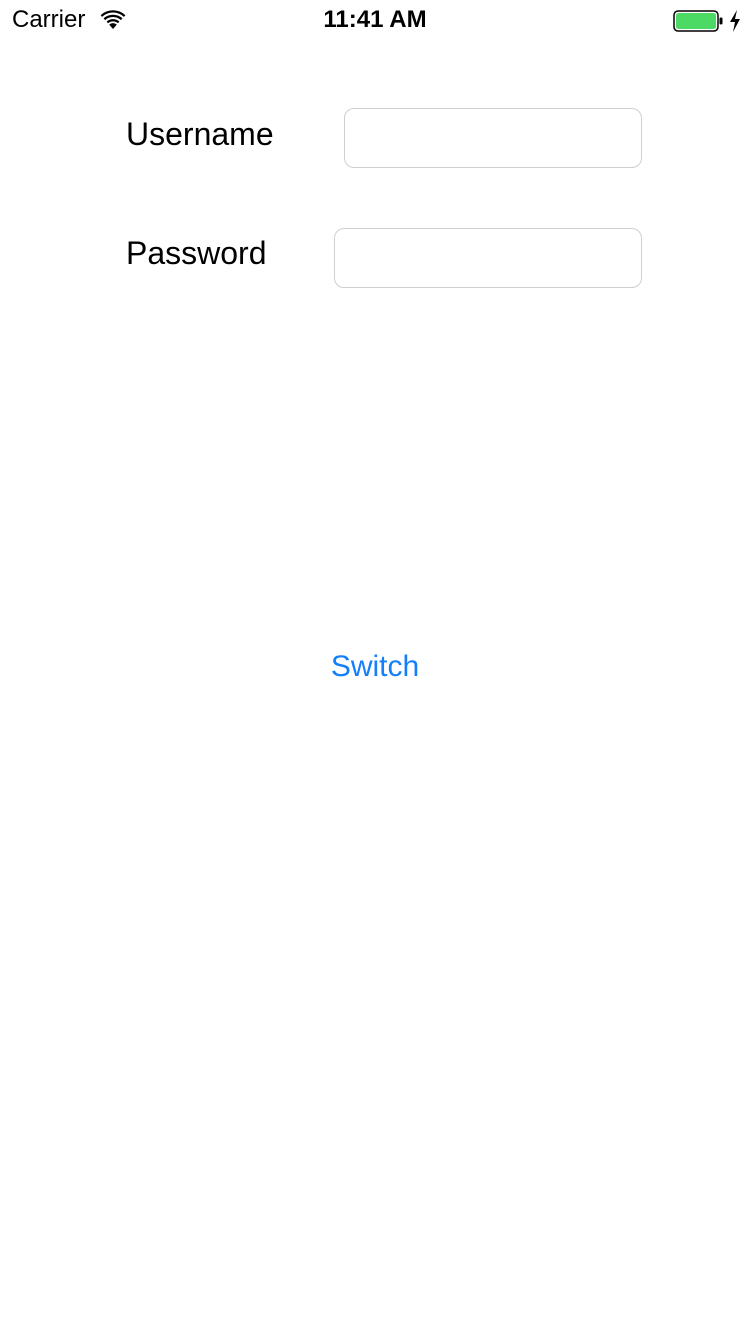 The height and width of the screenshot is (1334, 750). Describe the element at coordinates (698, 21) in the screenshot. I see `battery-icon` at that location.